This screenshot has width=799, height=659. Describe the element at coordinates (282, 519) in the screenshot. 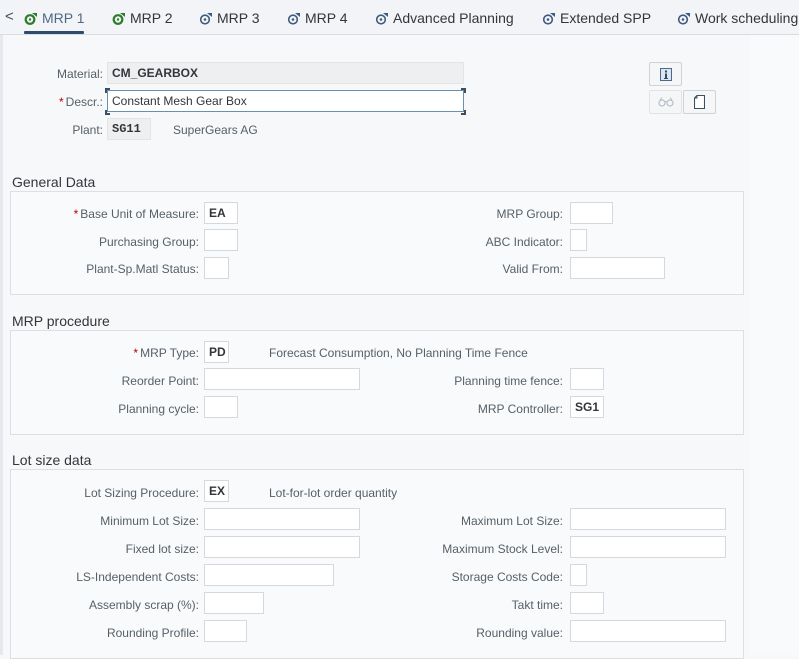

I see `minimum-lot-size-input` at that location.